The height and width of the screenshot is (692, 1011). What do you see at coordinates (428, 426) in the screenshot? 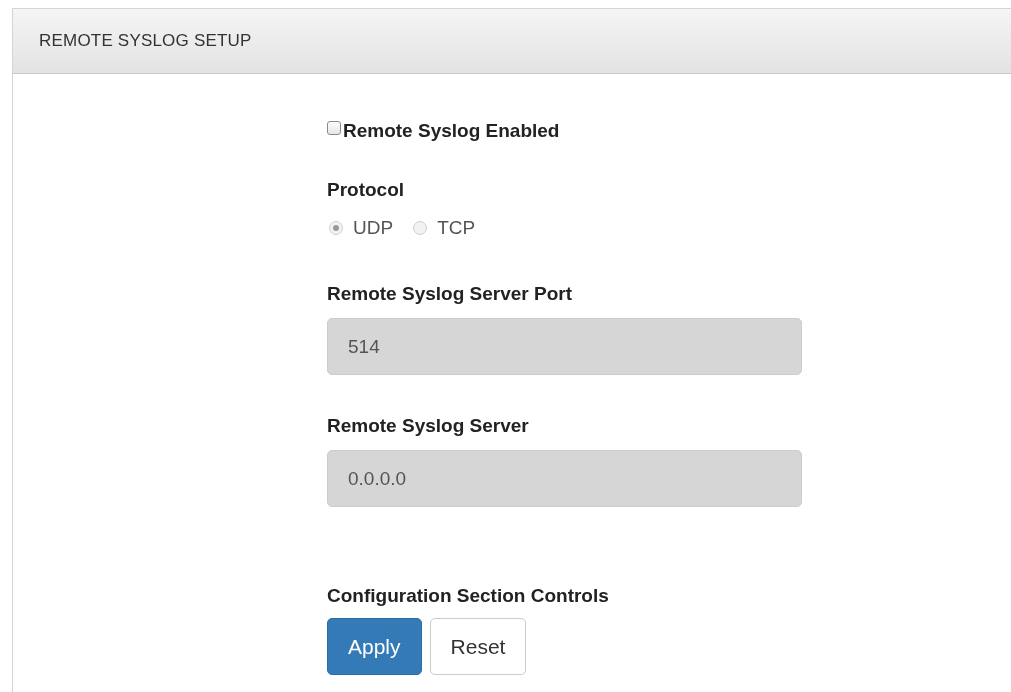
I see `field-label: Remote Syslog Server` at bounding box center [428, 426].